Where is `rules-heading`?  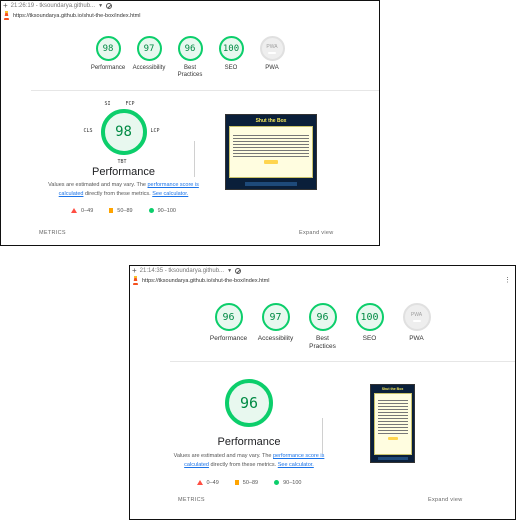
rules-heading is located at coordinates (271, 131).